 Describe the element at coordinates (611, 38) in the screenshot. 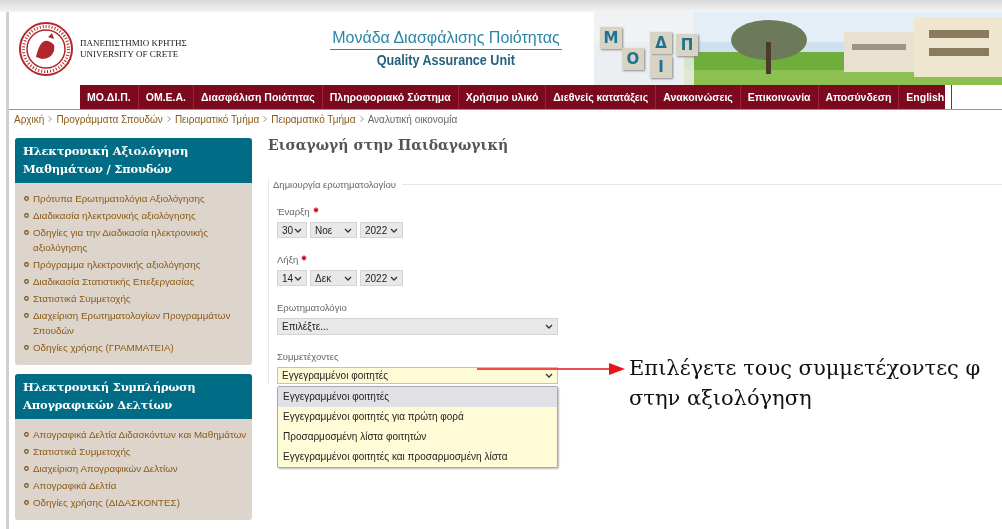

I see `logo-tile: Μ` at that location.